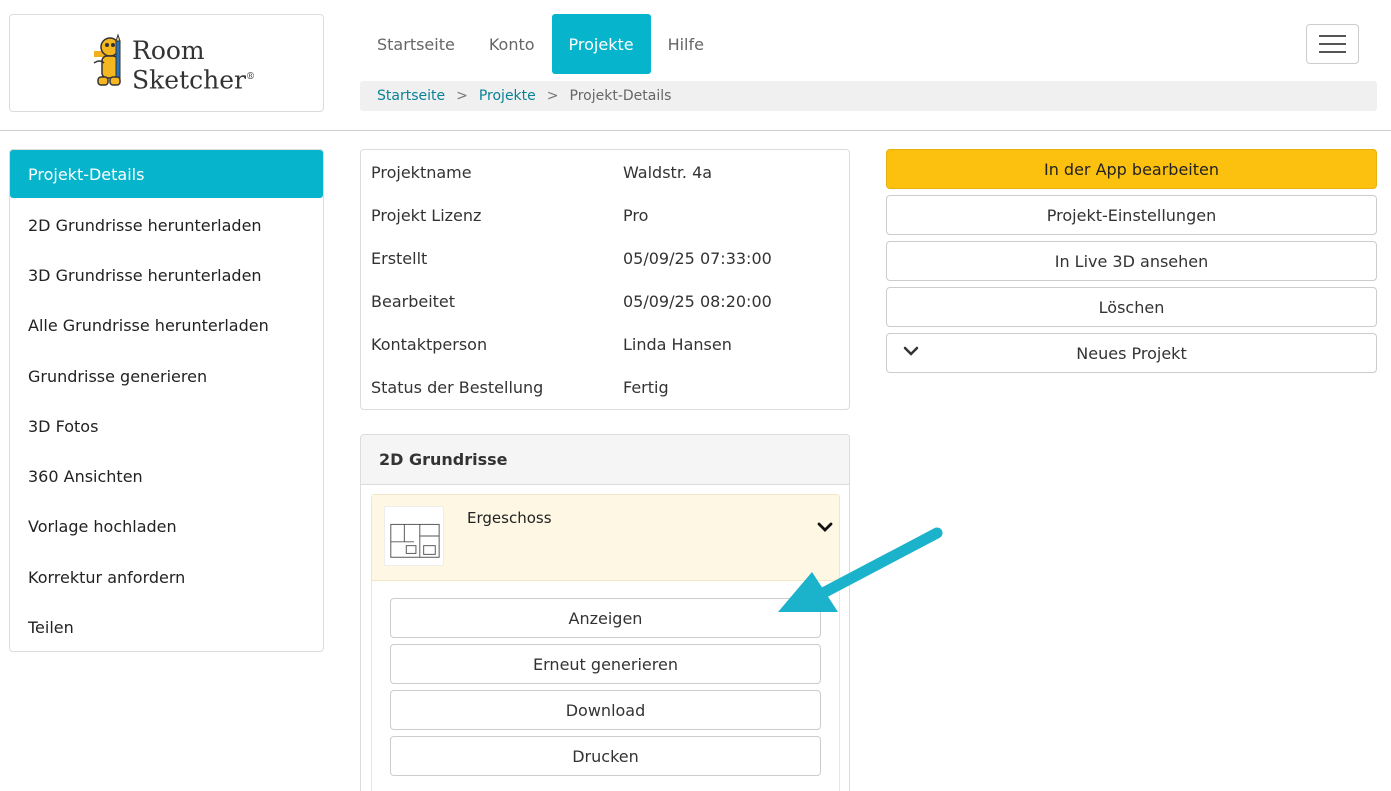 The image size is (1391, 791). I want to click on sidebar-item-share: Teilen, so click(166, 627).